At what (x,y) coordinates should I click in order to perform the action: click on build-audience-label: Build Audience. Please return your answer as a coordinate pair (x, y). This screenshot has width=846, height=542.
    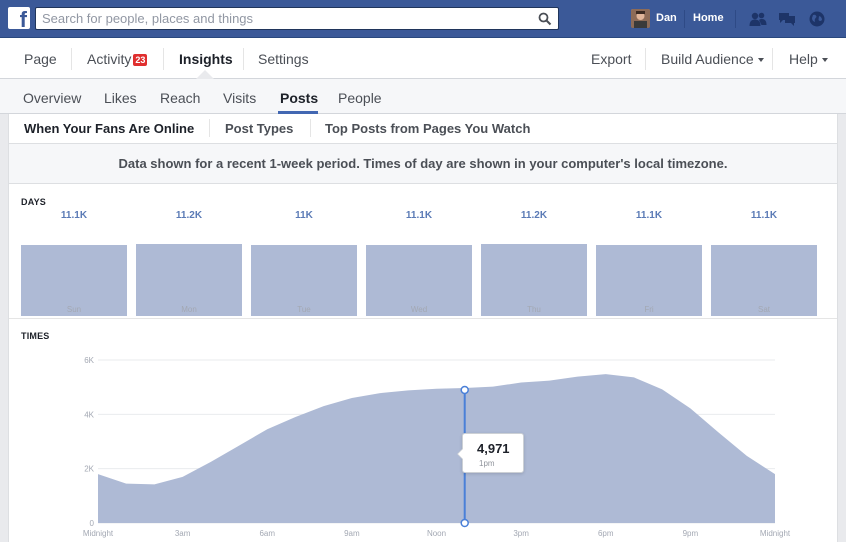
    Looking at the image, I should click on (707, 59).